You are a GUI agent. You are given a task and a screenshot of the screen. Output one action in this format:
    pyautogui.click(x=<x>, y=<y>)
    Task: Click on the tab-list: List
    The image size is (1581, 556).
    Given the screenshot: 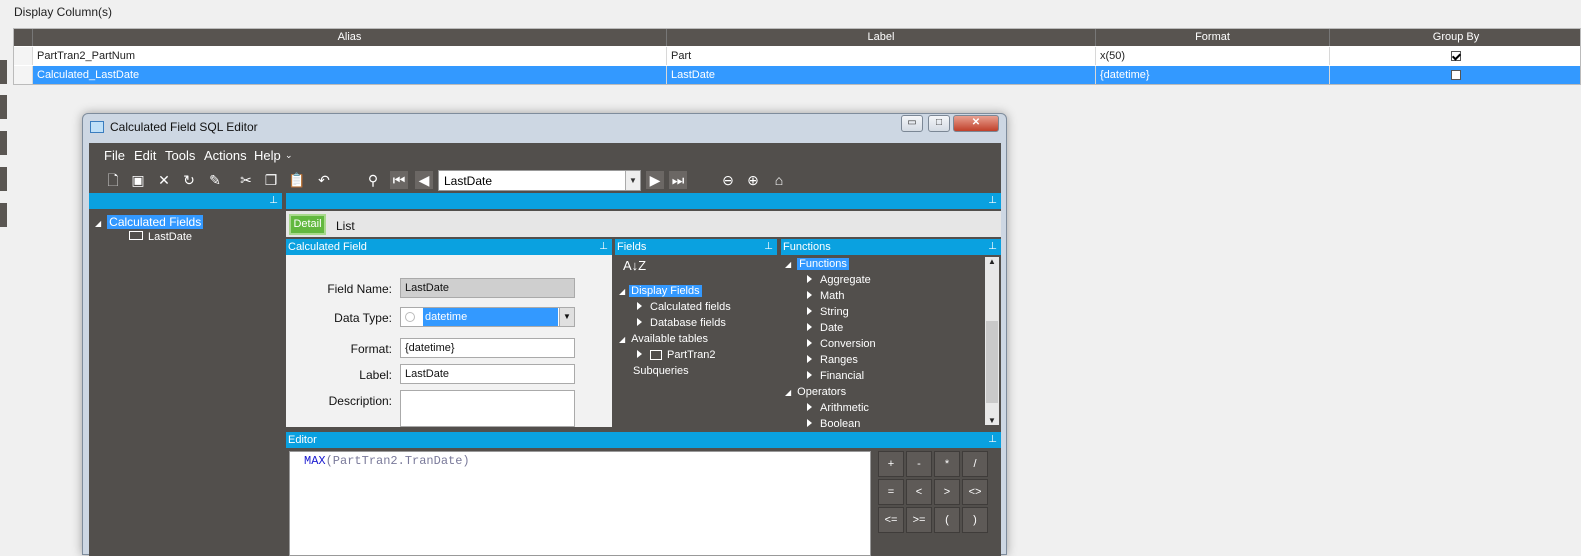 What is the action you would take?
    pyautogui.click(x=345, y=226)
    